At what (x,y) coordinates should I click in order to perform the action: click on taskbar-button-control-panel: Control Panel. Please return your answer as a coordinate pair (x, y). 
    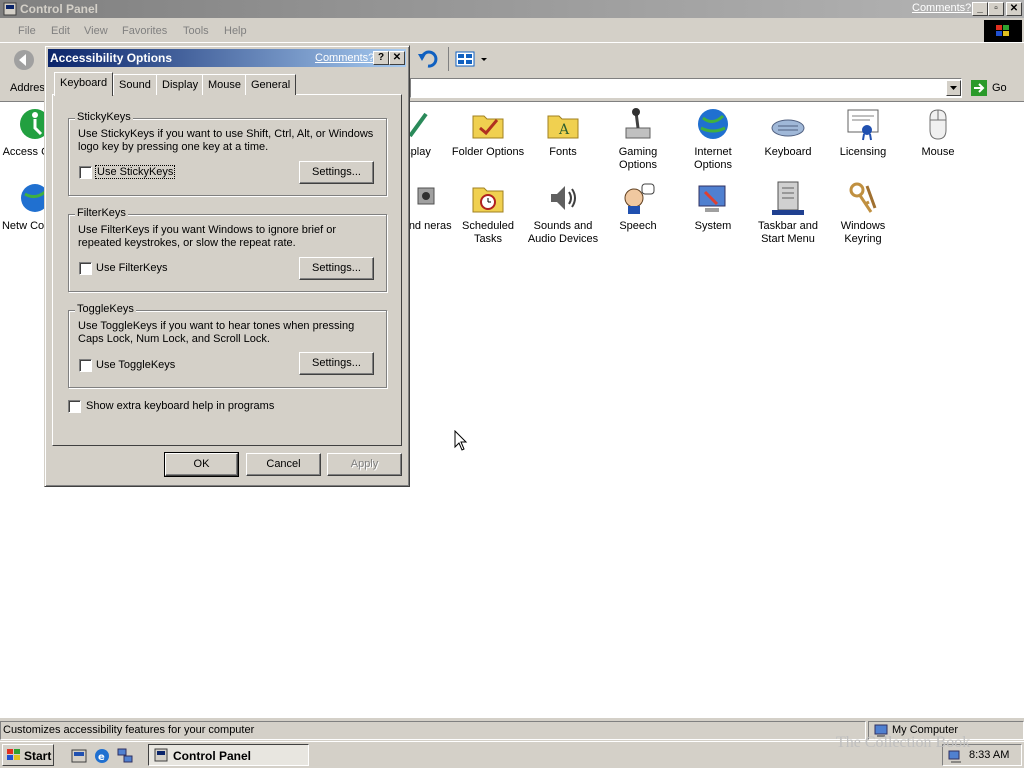
    Looking at the image, I should click on (228, 755).